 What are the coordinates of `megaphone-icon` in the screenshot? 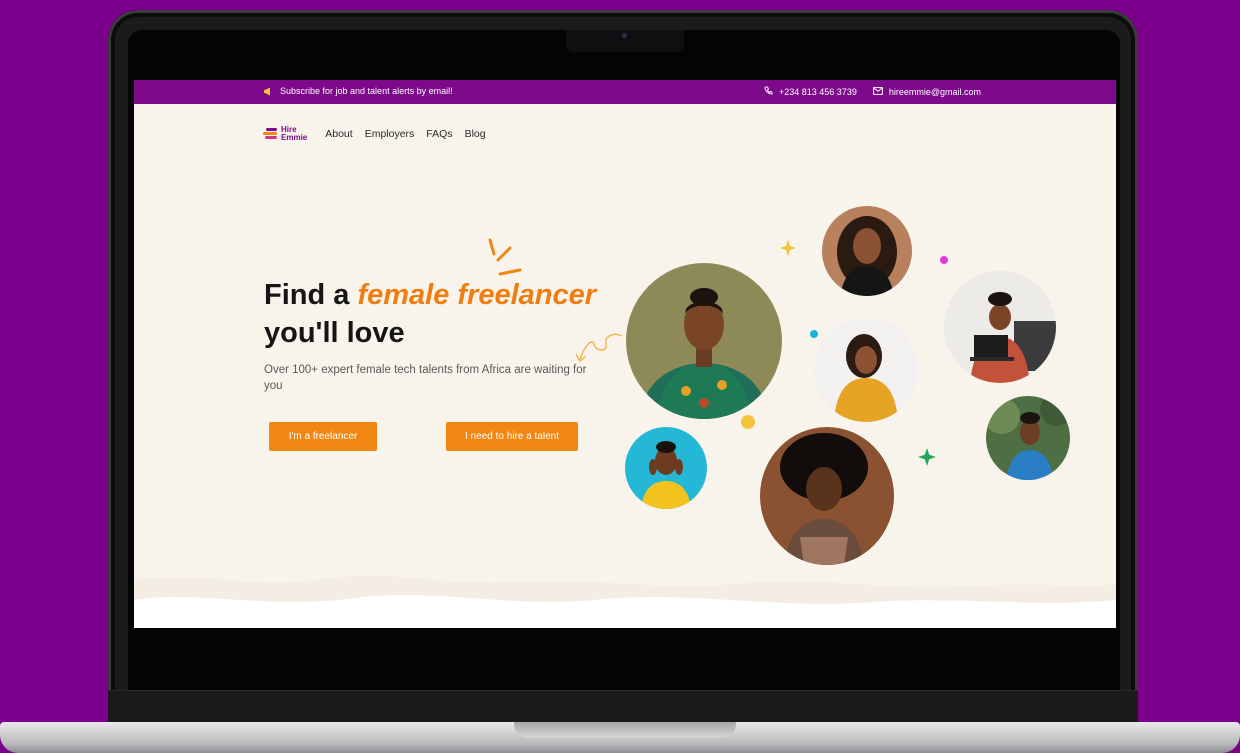 It's located at (269, 91).